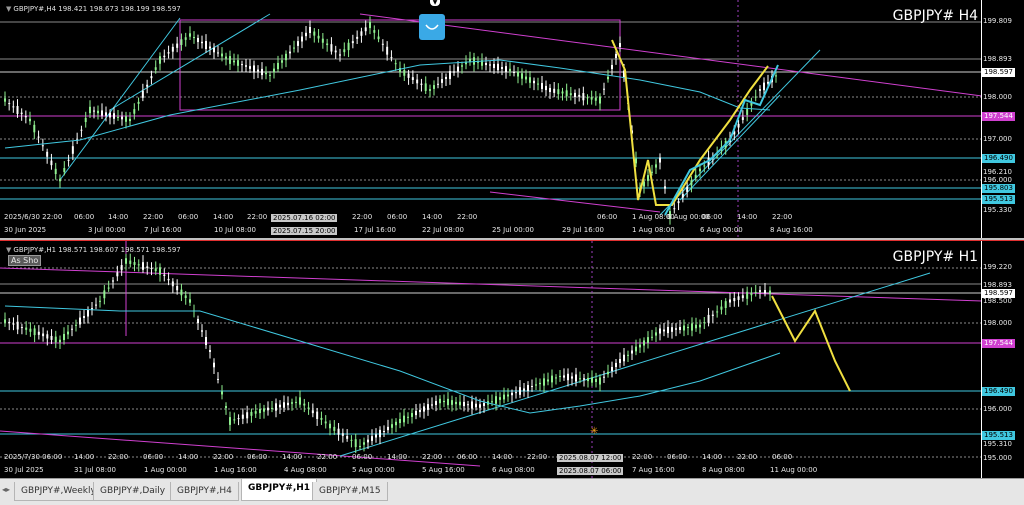  What do you see at coordinates (723, 470) in the screenshot?
I see `time-label: 8 Aug 08:00` at bounding box center [723, 470].